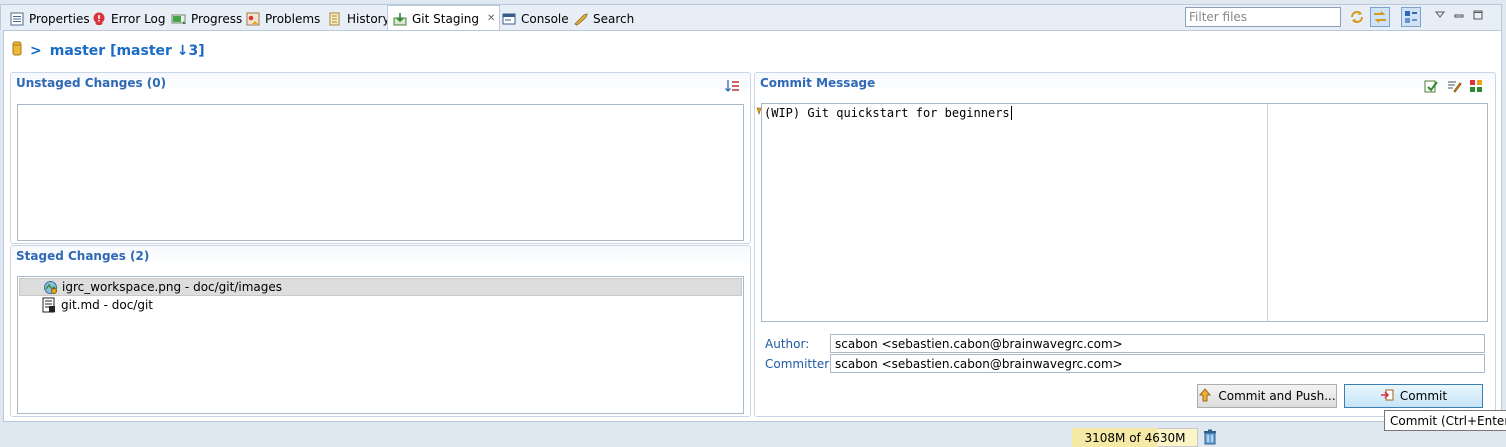 This screenshot has height=447, width=1506. Describe the element at coordinates (491, 18) in the screenshot. I see `close-tab-icon: ✕` at that location.